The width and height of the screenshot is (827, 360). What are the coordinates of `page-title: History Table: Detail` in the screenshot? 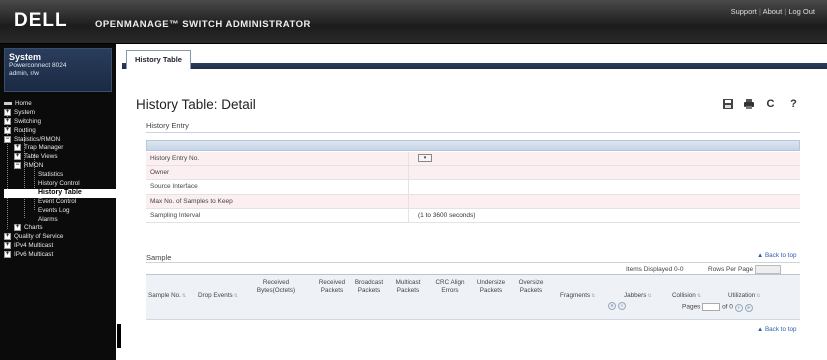 It's located at (196, 104).